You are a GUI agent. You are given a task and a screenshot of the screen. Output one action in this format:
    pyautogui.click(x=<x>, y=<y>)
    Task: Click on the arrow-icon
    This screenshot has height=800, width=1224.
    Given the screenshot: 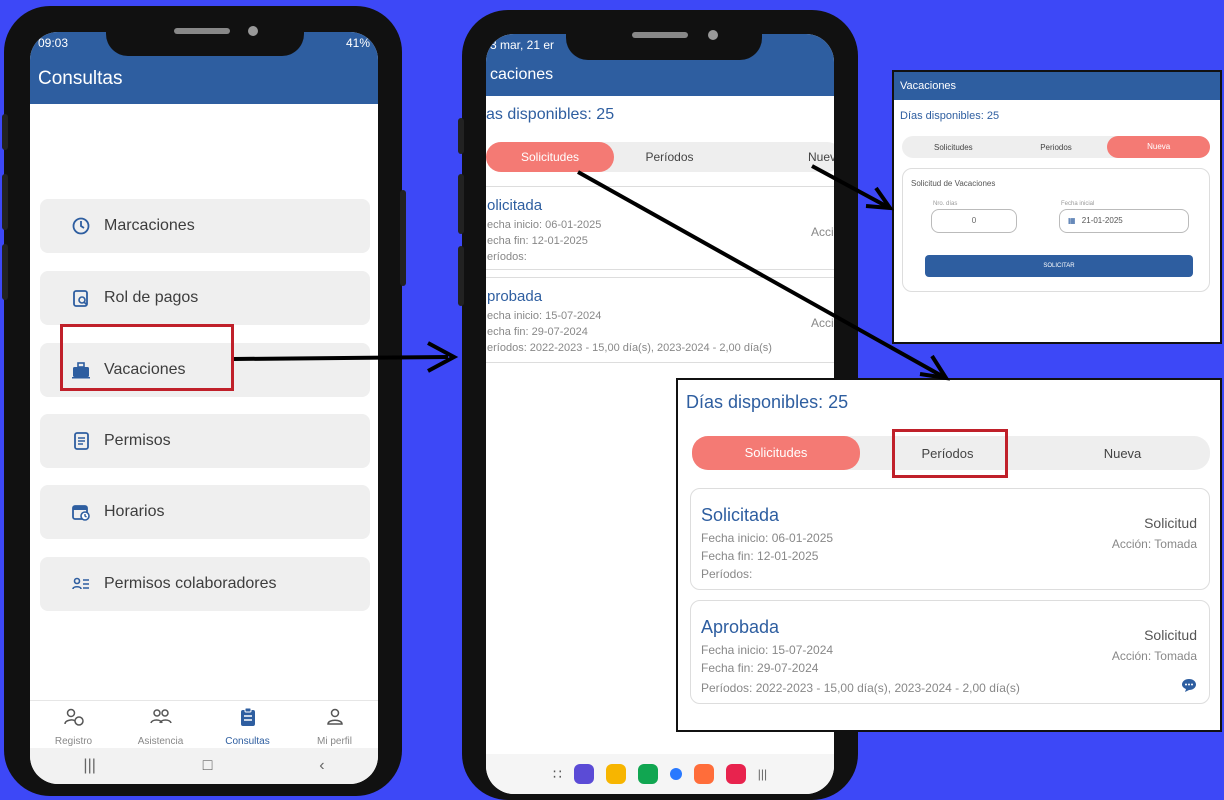 What is the action you would take?
    pyautogui.click(x=764, y=272)
    